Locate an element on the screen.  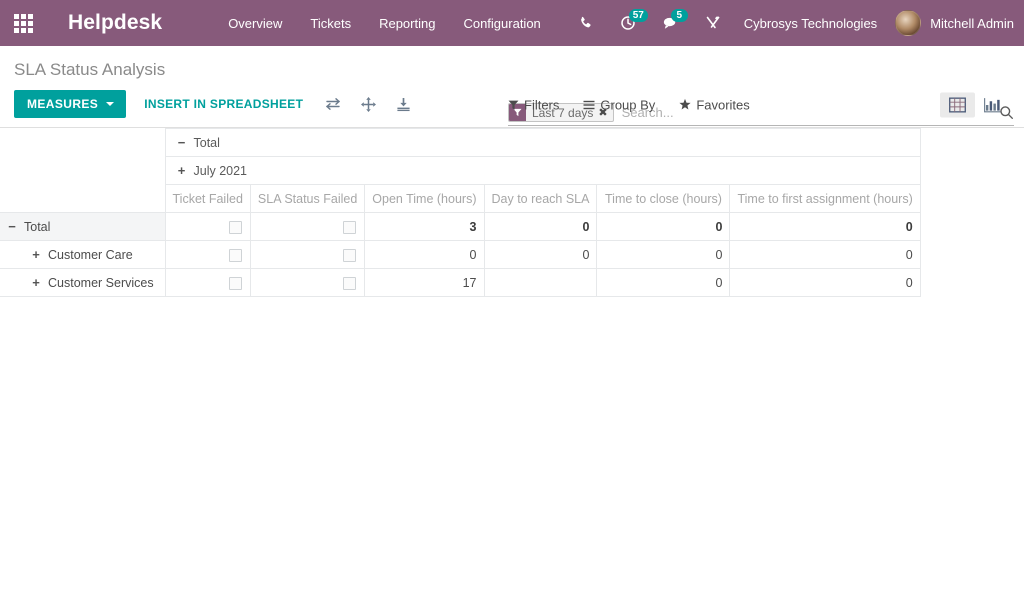
chevron-down-icon is located at coordinates (110, 104).